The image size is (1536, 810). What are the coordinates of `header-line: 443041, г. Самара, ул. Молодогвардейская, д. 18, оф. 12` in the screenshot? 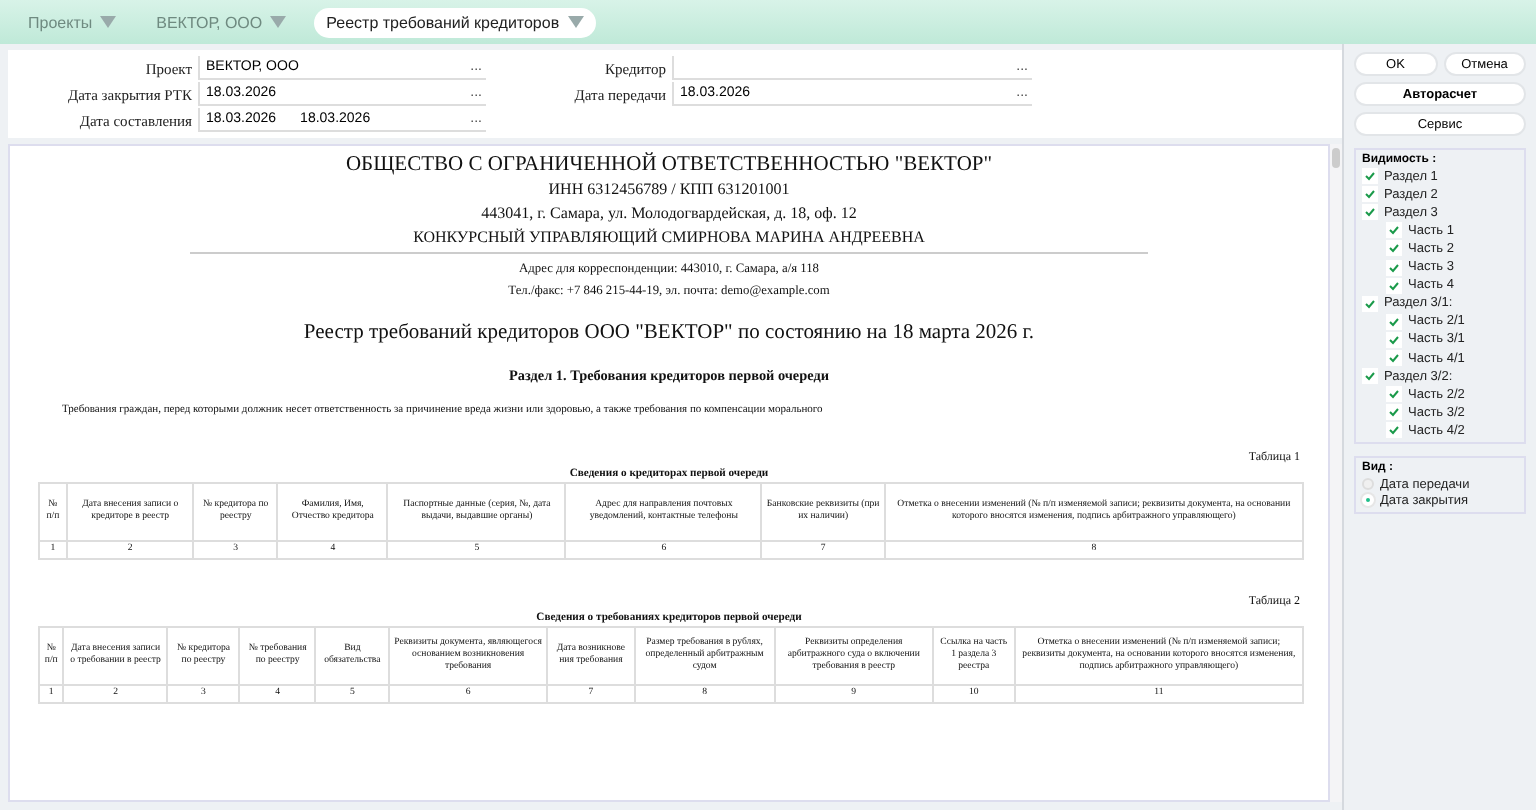 It's located at (669, 214).